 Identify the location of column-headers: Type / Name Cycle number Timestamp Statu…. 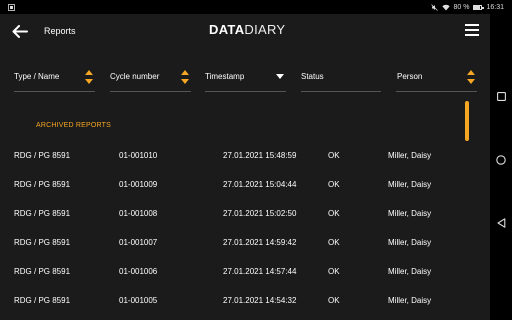
(245, 84).